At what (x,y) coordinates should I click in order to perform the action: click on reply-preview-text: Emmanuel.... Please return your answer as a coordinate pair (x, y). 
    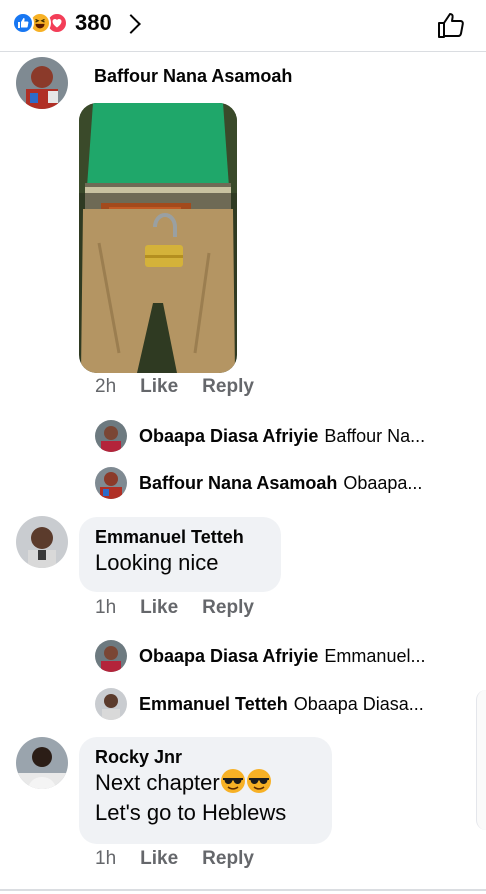
    Looking at the image, I should click on (375, 655).